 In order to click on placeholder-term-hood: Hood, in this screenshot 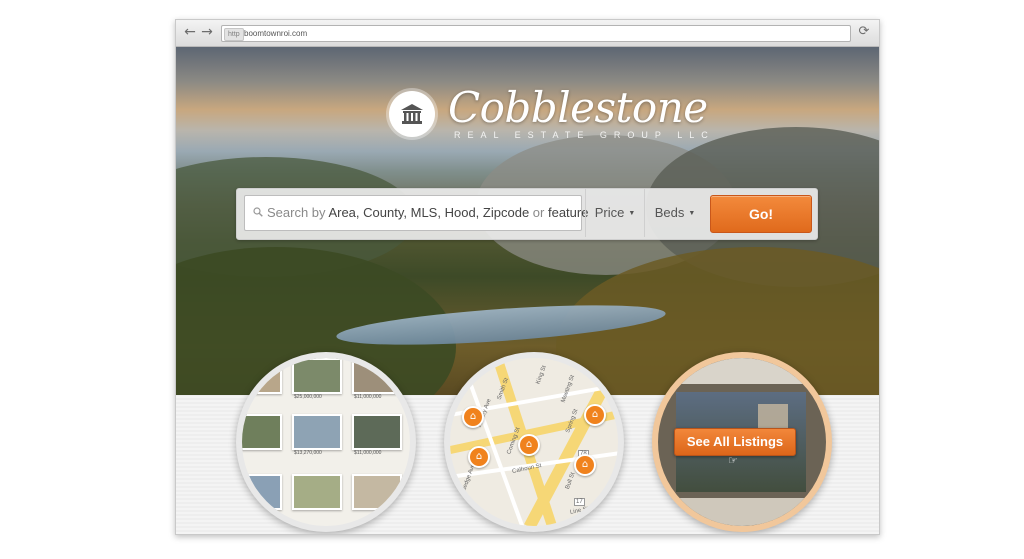, I will do `click(462, 212)`.